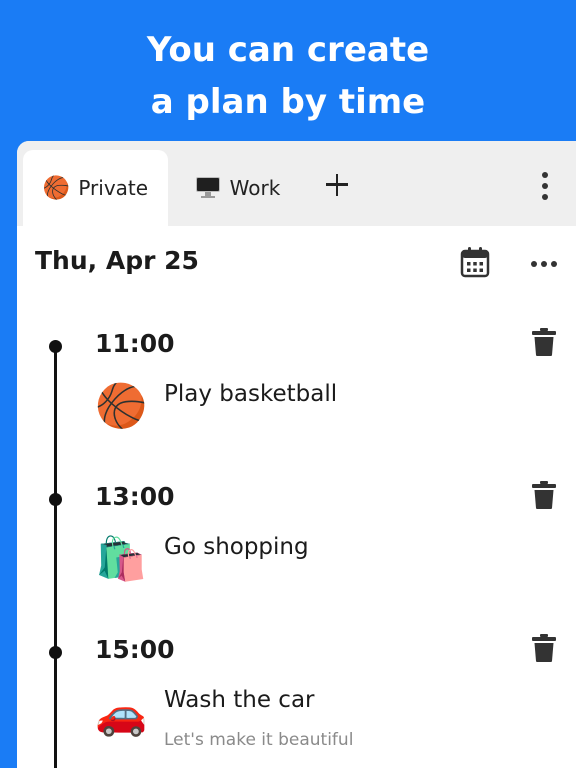  I want to click on tab-bar: 🏀 Private Work, so click(296, 183).